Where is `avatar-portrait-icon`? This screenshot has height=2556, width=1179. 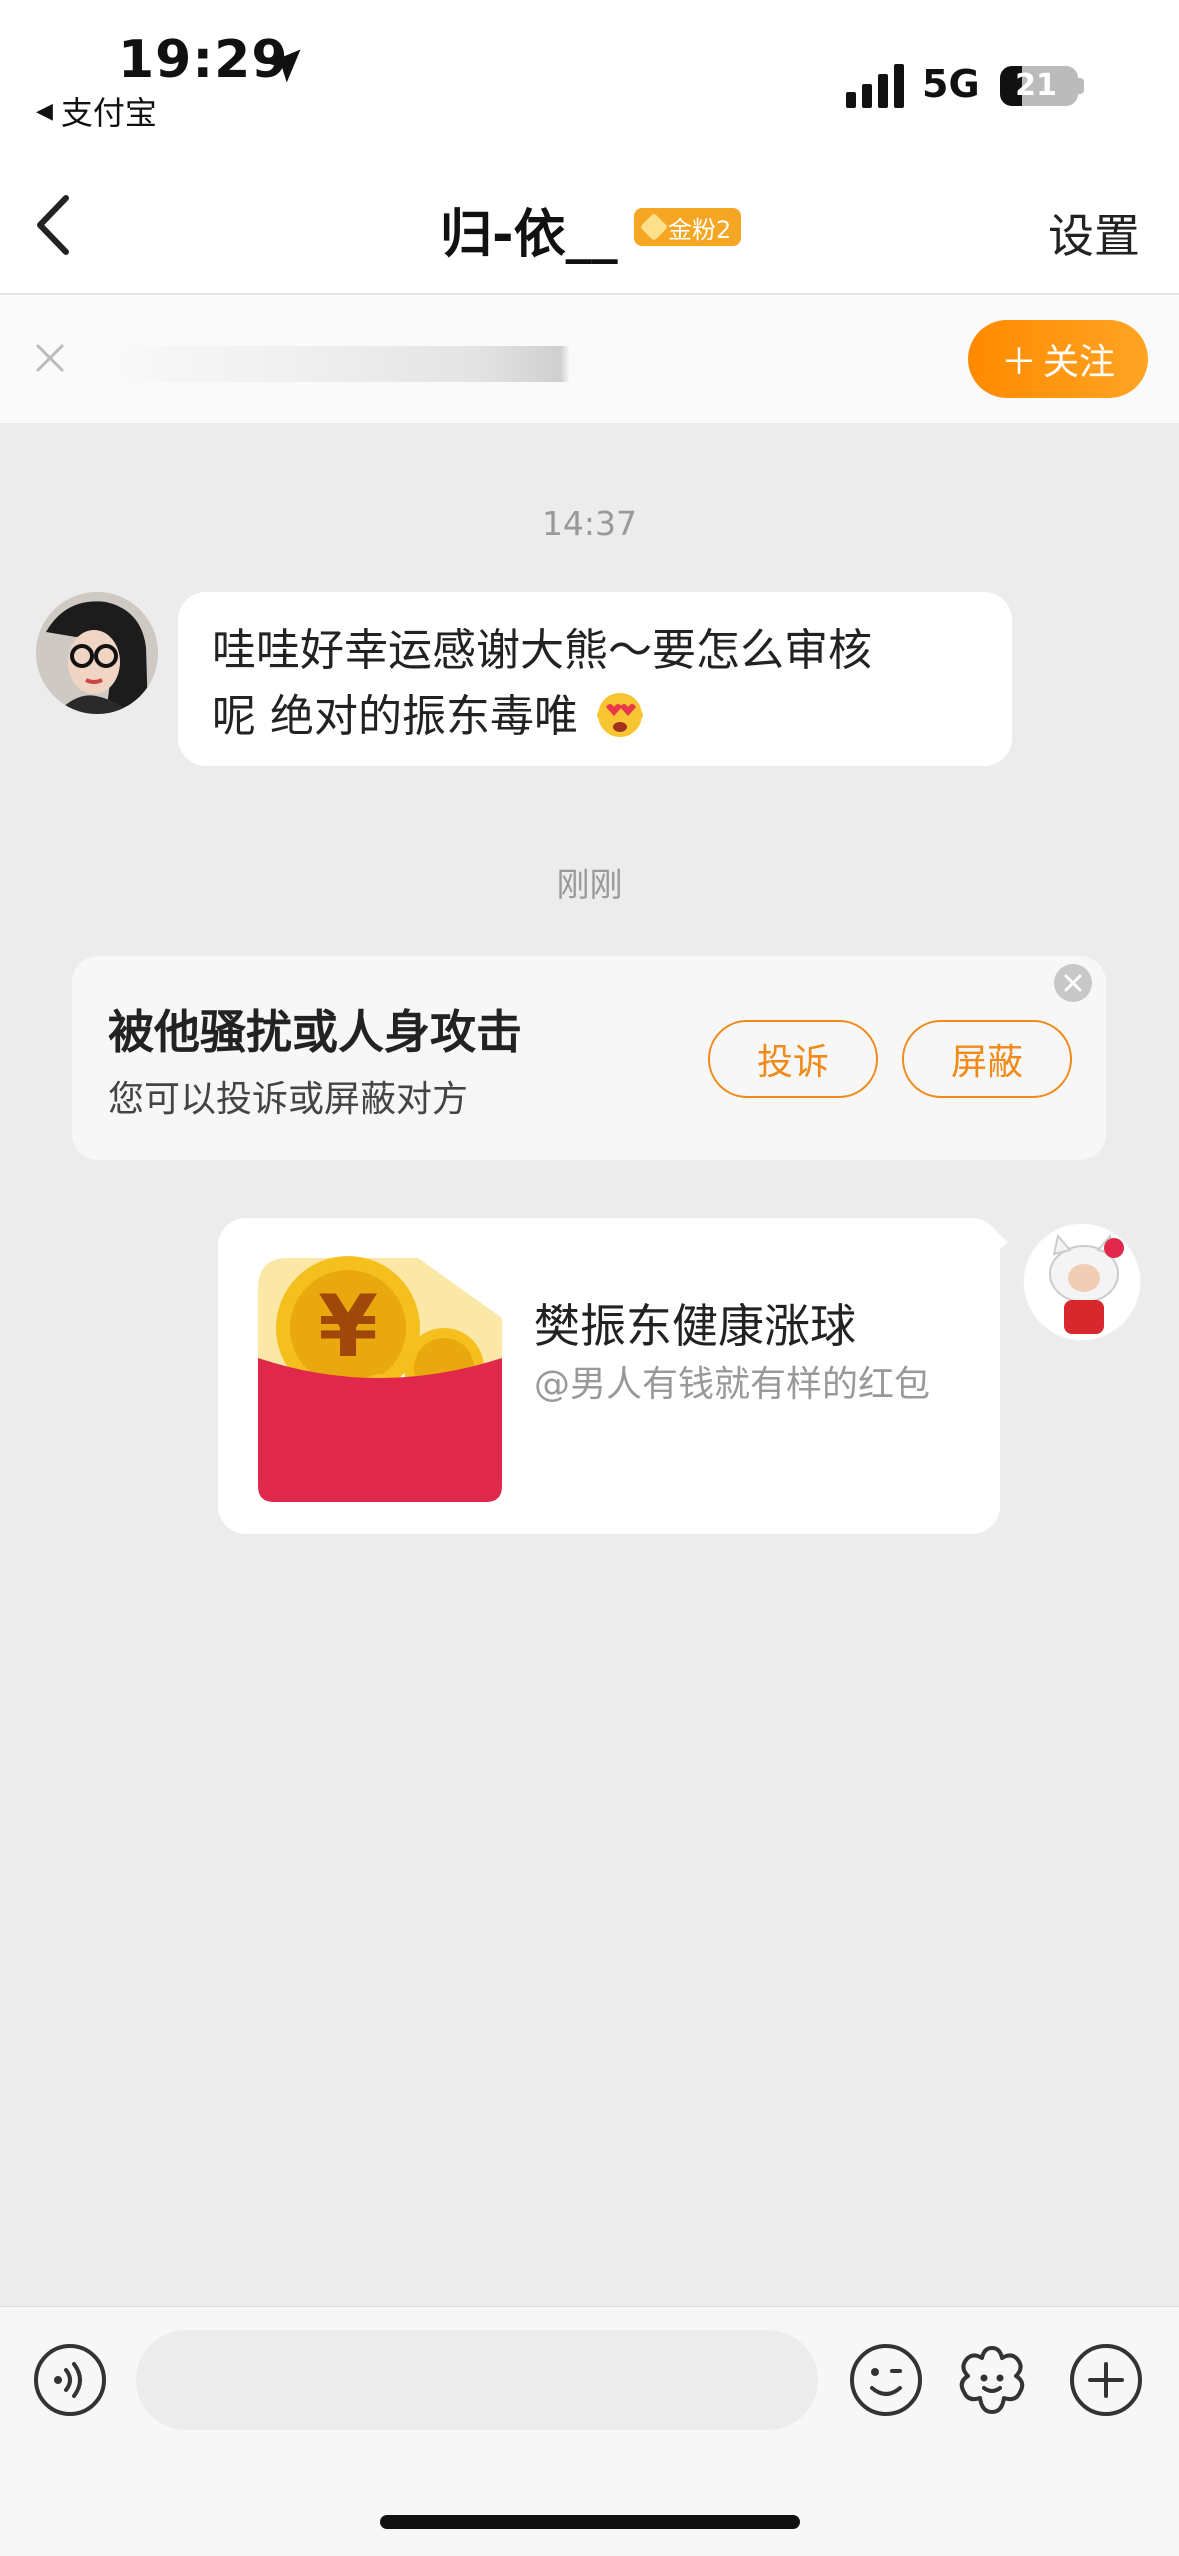 avatar-portrait-icon is located at coordinates (97, 653).